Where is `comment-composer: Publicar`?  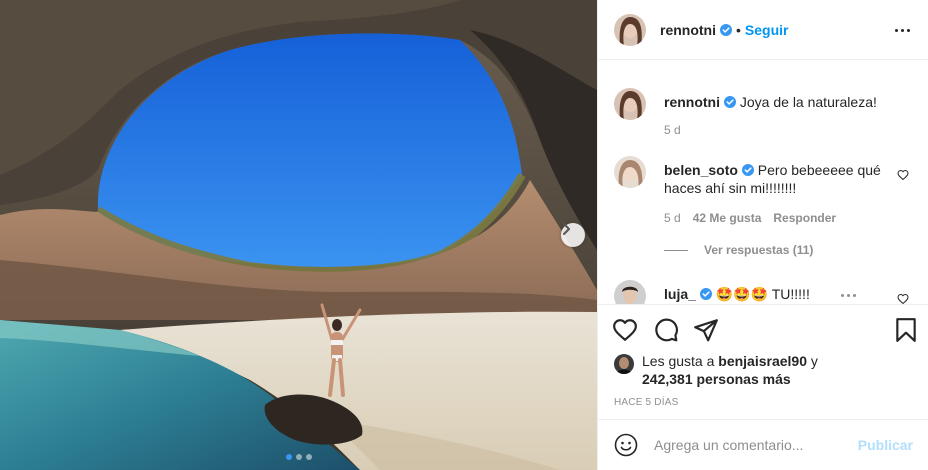
comment-composer: Publicar is located at coordinates (763, 444).